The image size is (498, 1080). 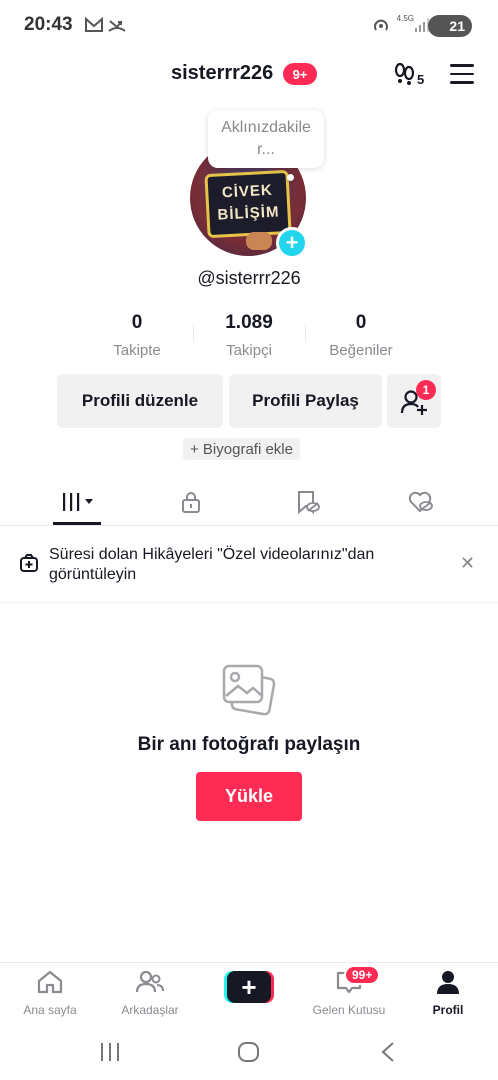 What do you see at coordinates (448, 982) in the screenshot?
I see `profile-icon` at bounding box center [448, 982].